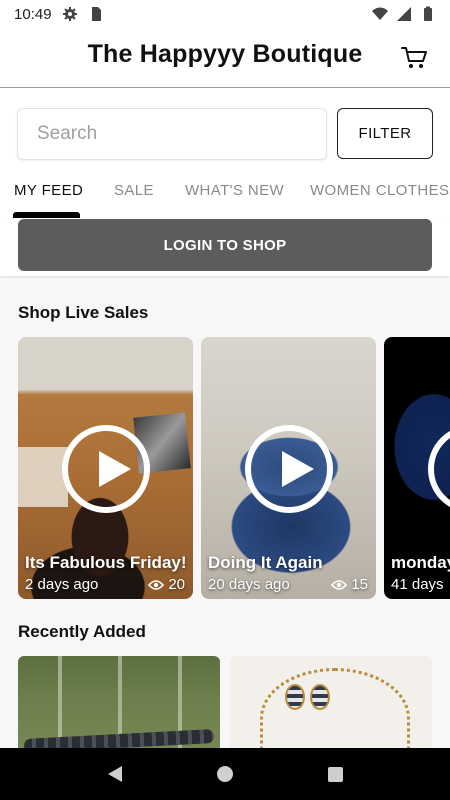 Image resolution: width=450 pixels, height=800 pixels. What do you see at coordinates (114, 774) in the screenshot?
I see `back-icon` at bounding box center [114, 774].